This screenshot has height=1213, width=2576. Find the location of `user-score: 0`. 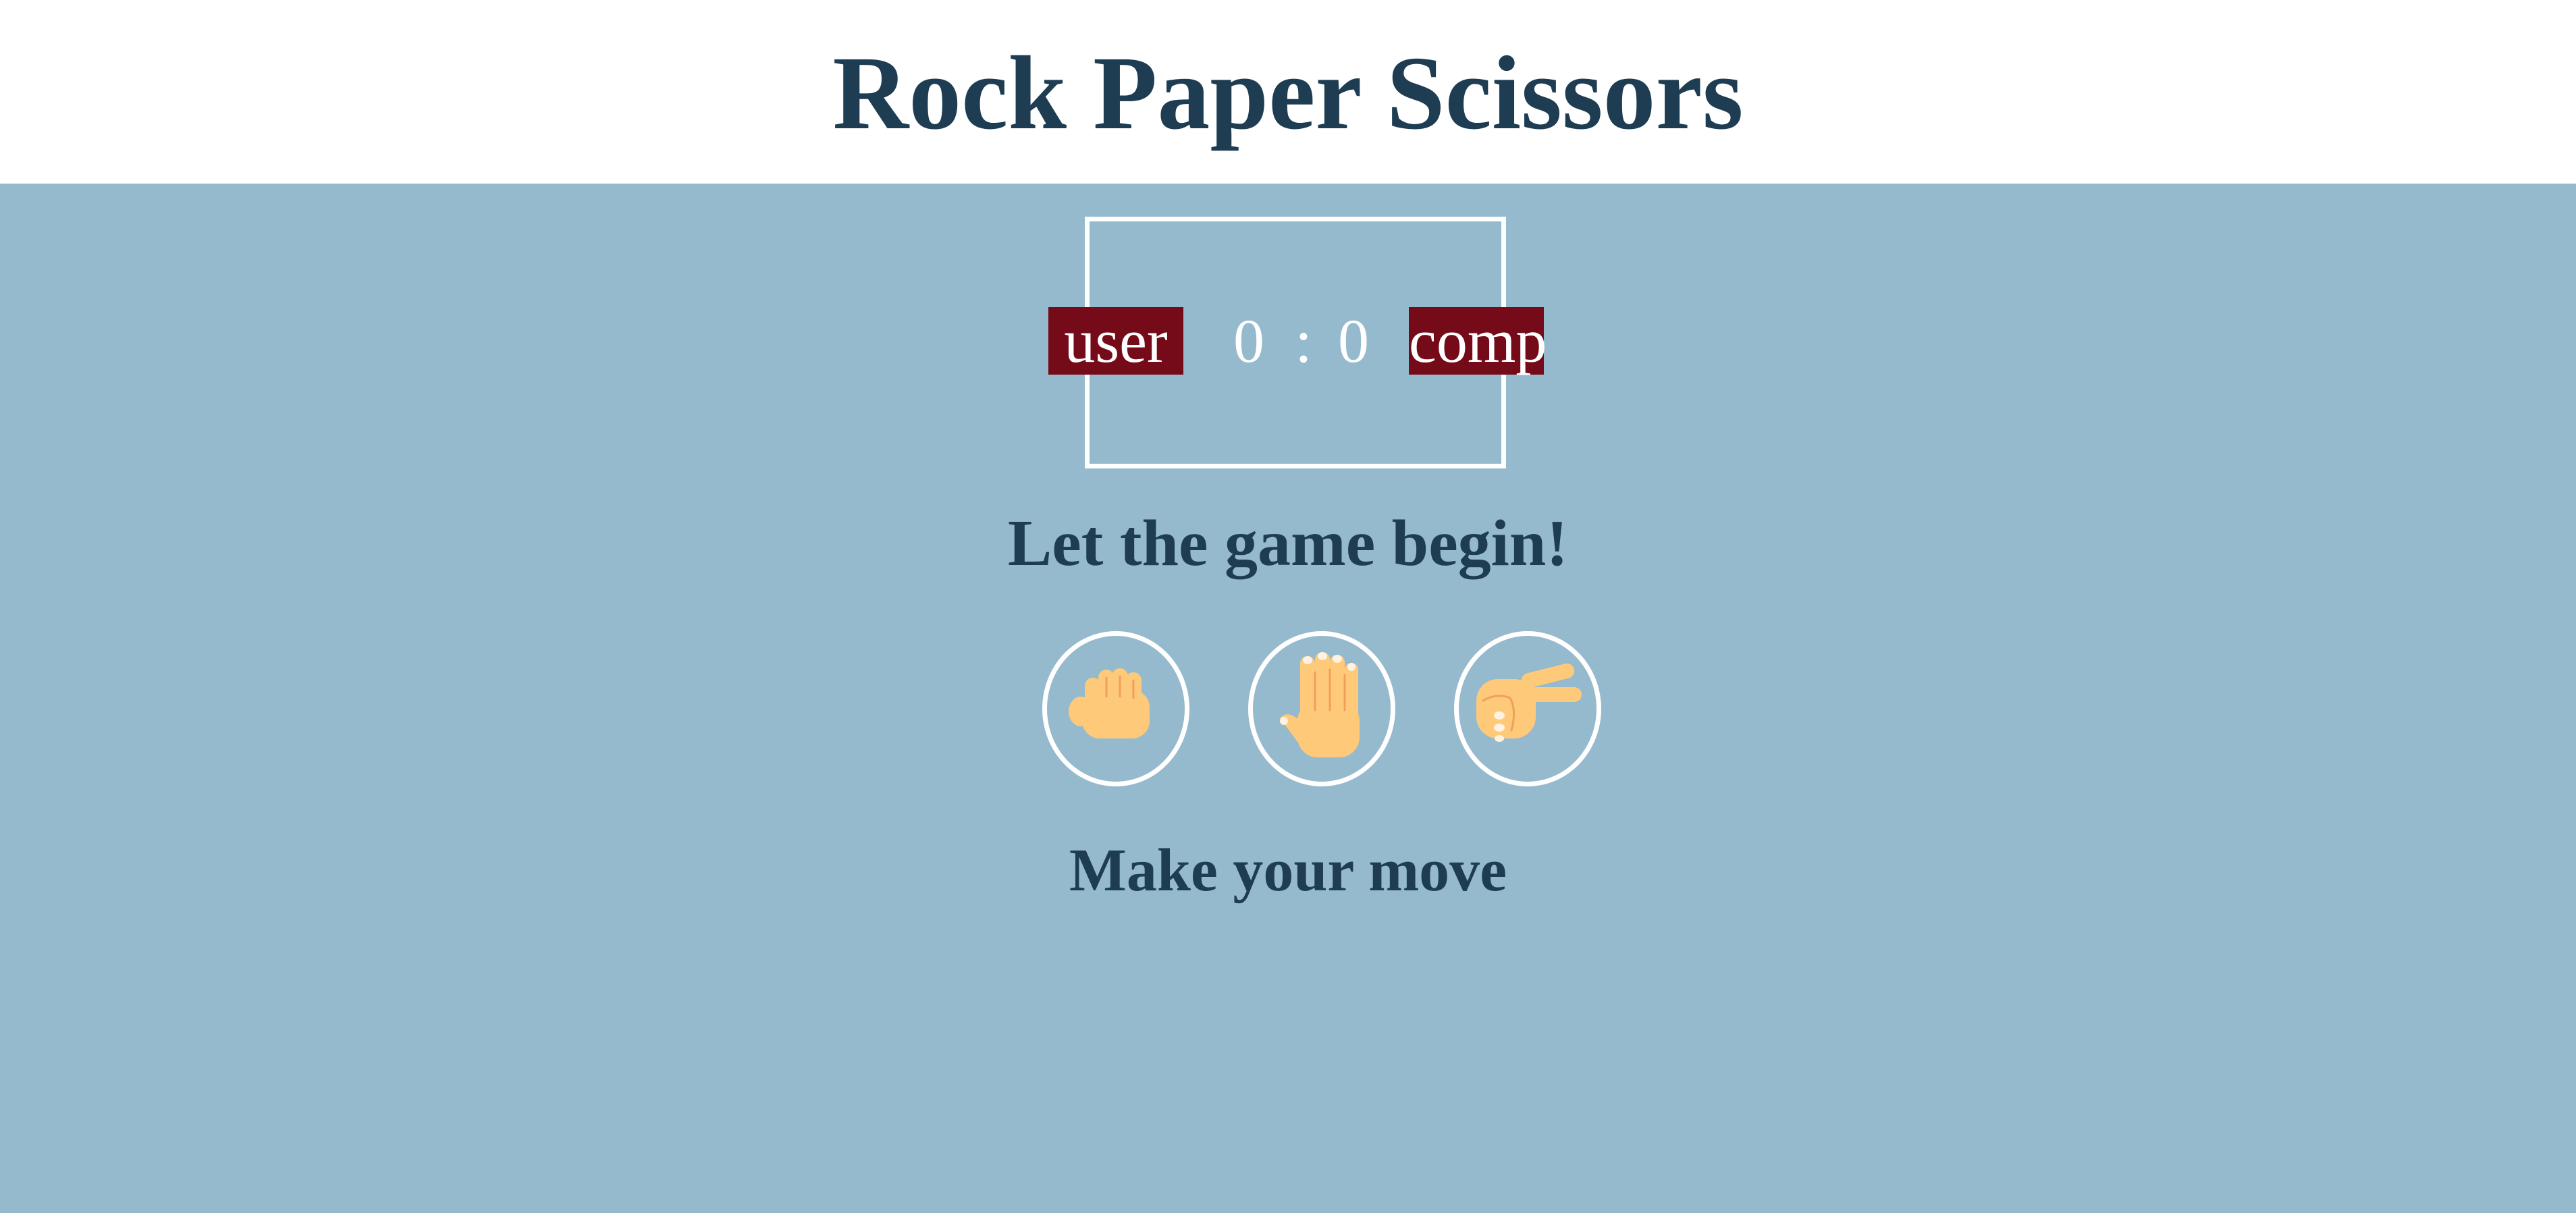

user-score: 0 is located at coordinates (1248, 340).